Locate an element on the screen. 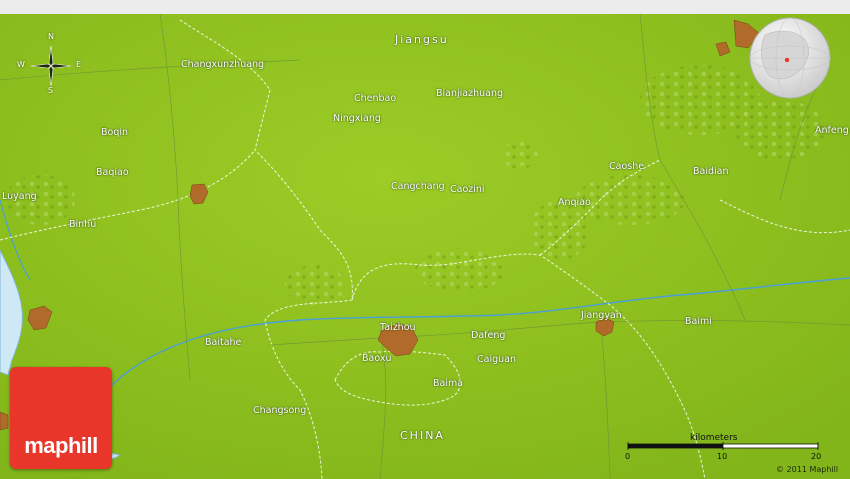 Image resolution: width=850 pixels, height=479 pixels. scale-unit-label: kilometers is located at coordinates (714, 438).